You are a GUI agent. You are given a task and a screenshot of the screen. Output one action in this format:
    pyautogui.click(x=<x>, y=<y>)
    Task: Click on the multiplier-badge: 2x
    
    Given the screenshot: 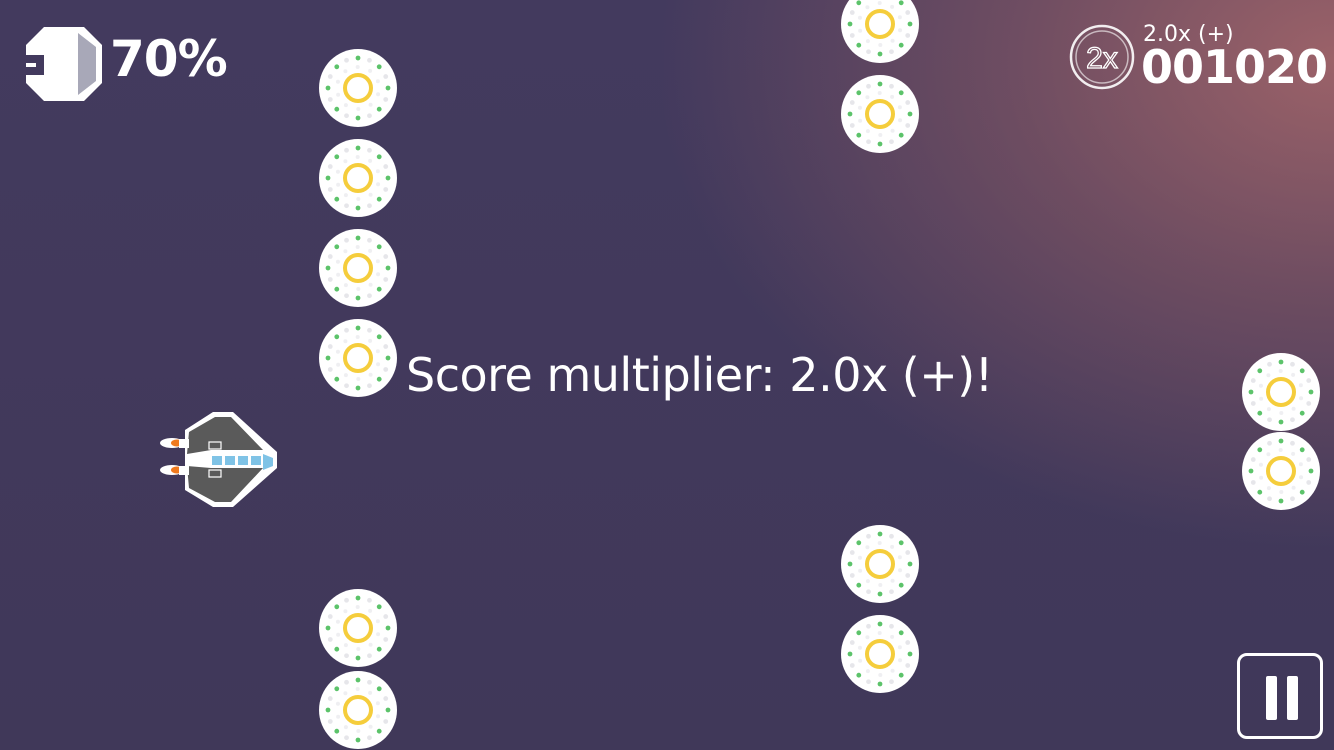 What is the action you would take?
    pyautogui.click(x=1102, y=57)
    